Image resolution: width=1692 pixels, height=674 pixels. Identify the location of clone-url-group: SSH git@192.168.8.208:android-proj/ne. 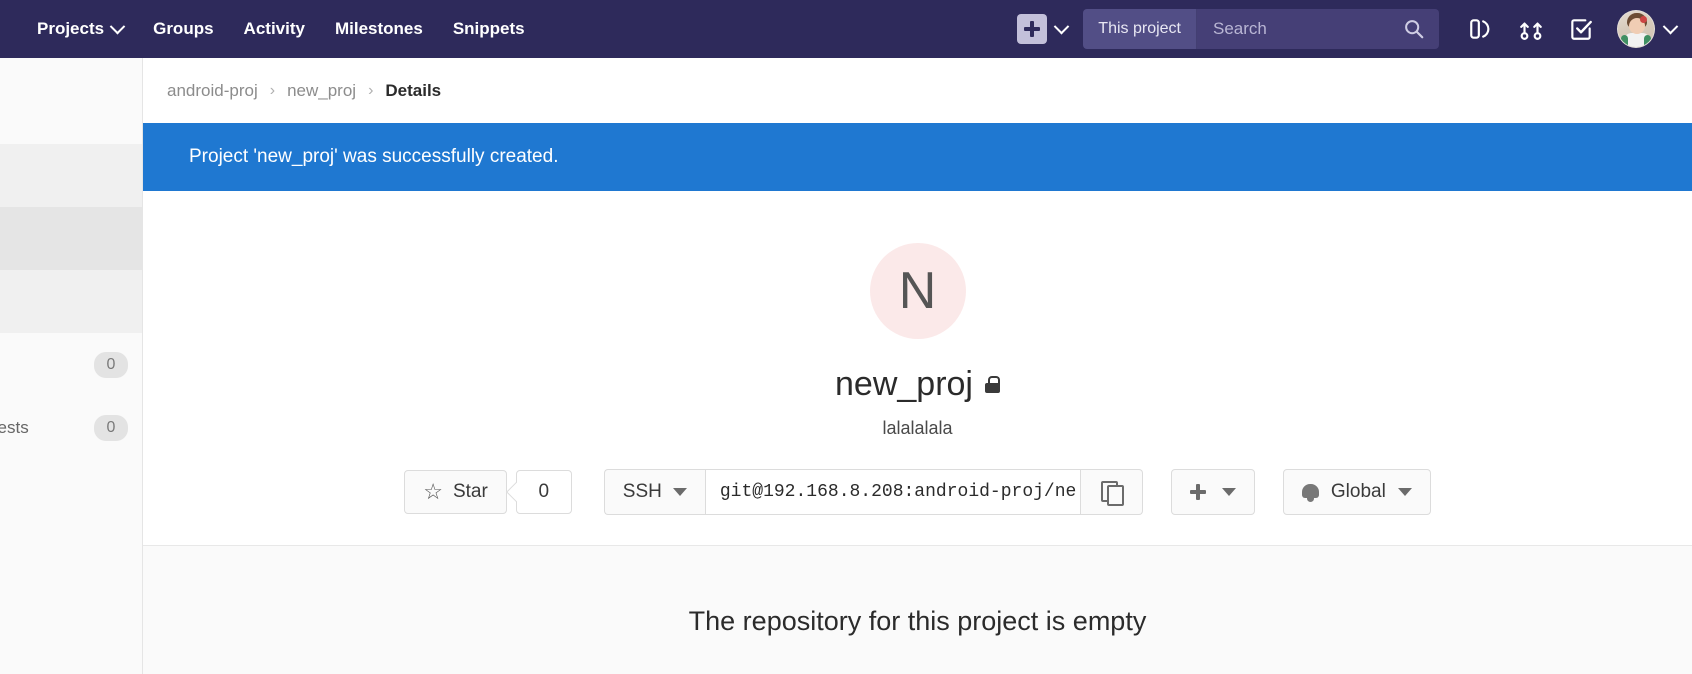
(873, 492).